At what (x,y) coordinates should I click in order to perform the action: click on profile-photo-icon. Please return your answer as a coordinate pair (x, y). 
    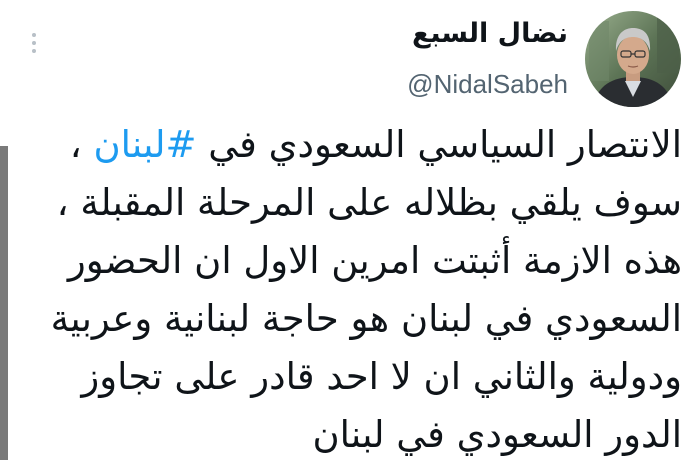
    Looking at the image, I should click on (633, 59).